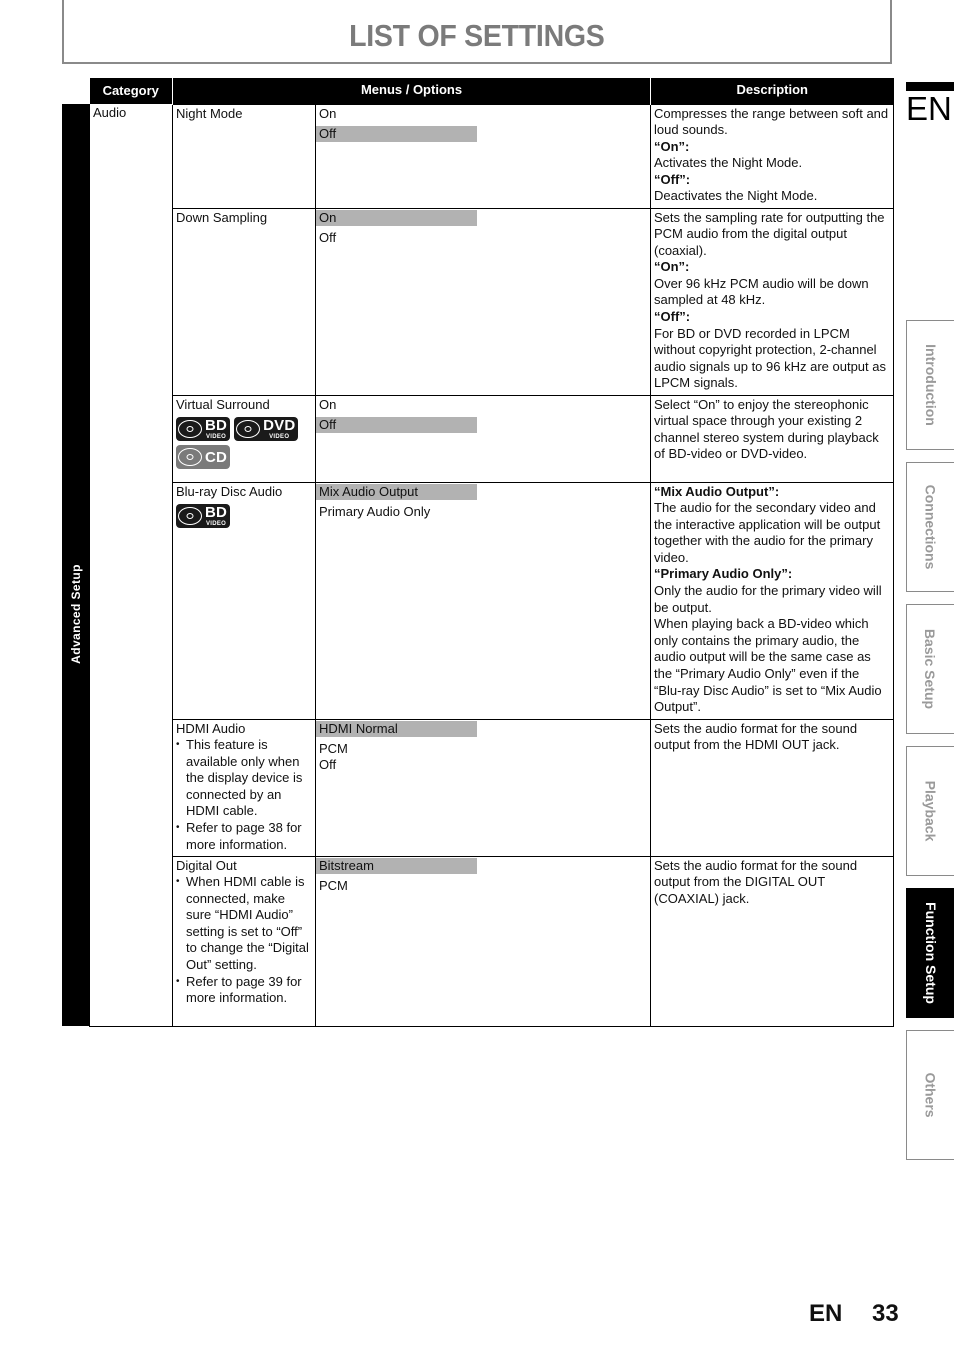  I want to click on section-side-bar: Advanced Setup, so click(75, 565).